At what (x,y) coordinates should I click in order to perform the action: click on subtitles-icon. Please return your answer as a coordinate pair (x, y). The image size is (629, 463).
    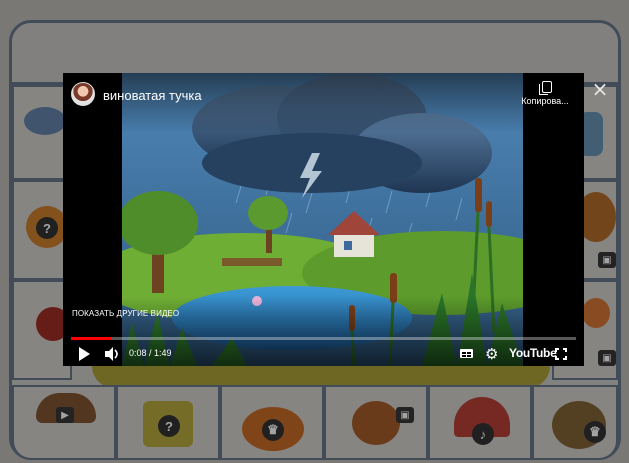
    Looking at the image, I should click on (467, 354).